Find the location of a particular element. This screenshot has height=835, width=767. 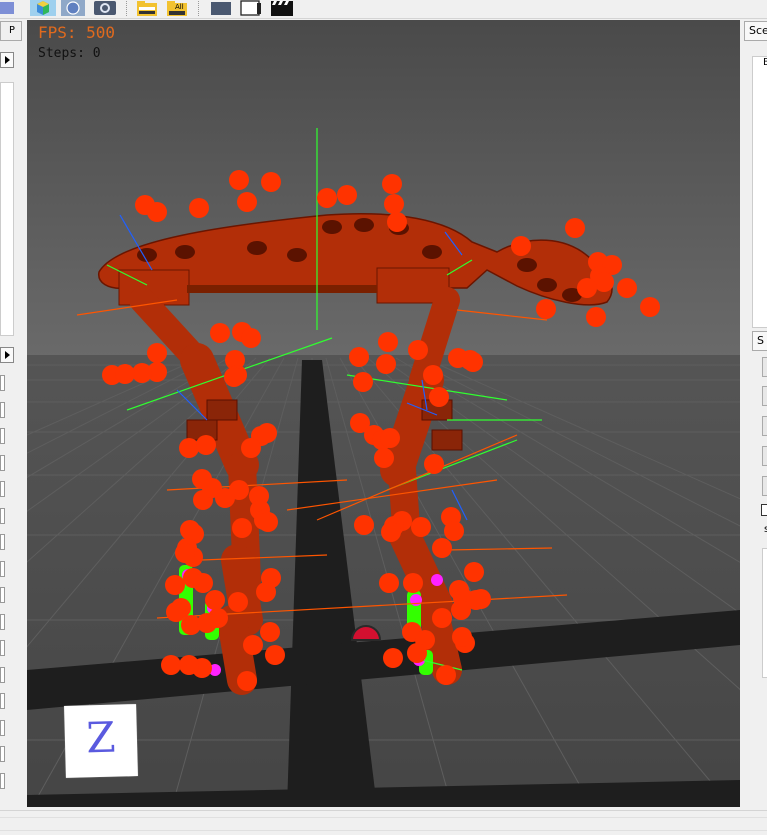

tab-scene-label: Sce is located at coordinates (758, 30).